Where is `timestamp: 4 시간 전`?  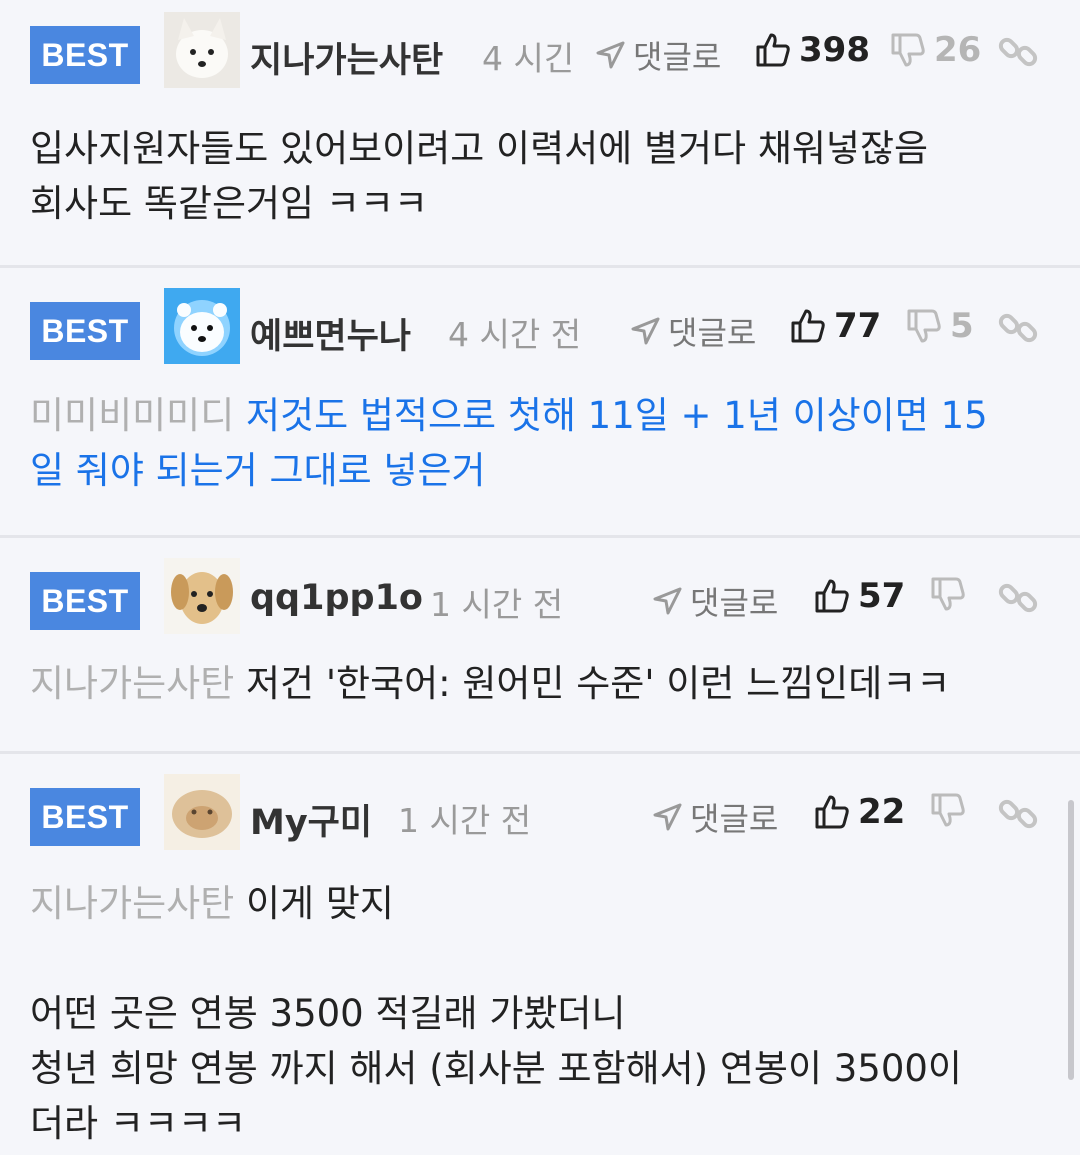 timestamp: 4 시간 전 is located at coordinates (515, 334).